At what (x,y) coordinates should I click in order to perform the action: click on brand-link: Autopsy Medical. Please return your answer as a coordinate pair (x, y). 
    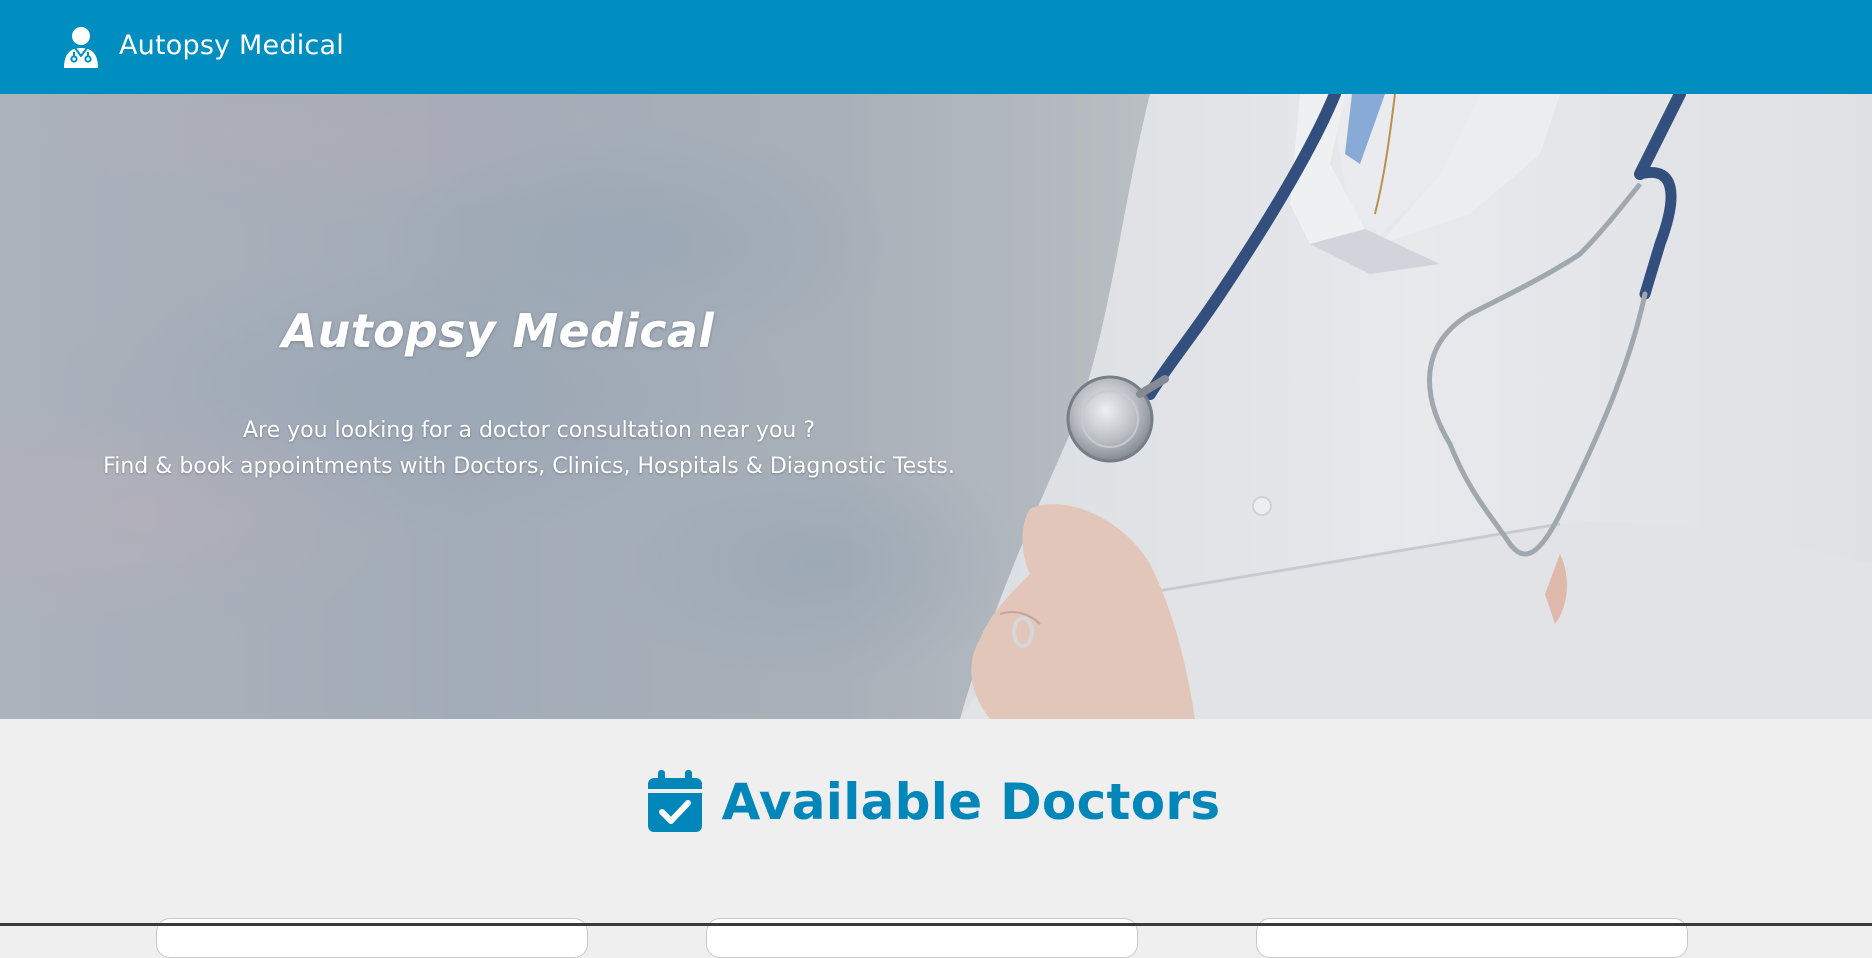
    Looking at the image, I should click on (203, 47).